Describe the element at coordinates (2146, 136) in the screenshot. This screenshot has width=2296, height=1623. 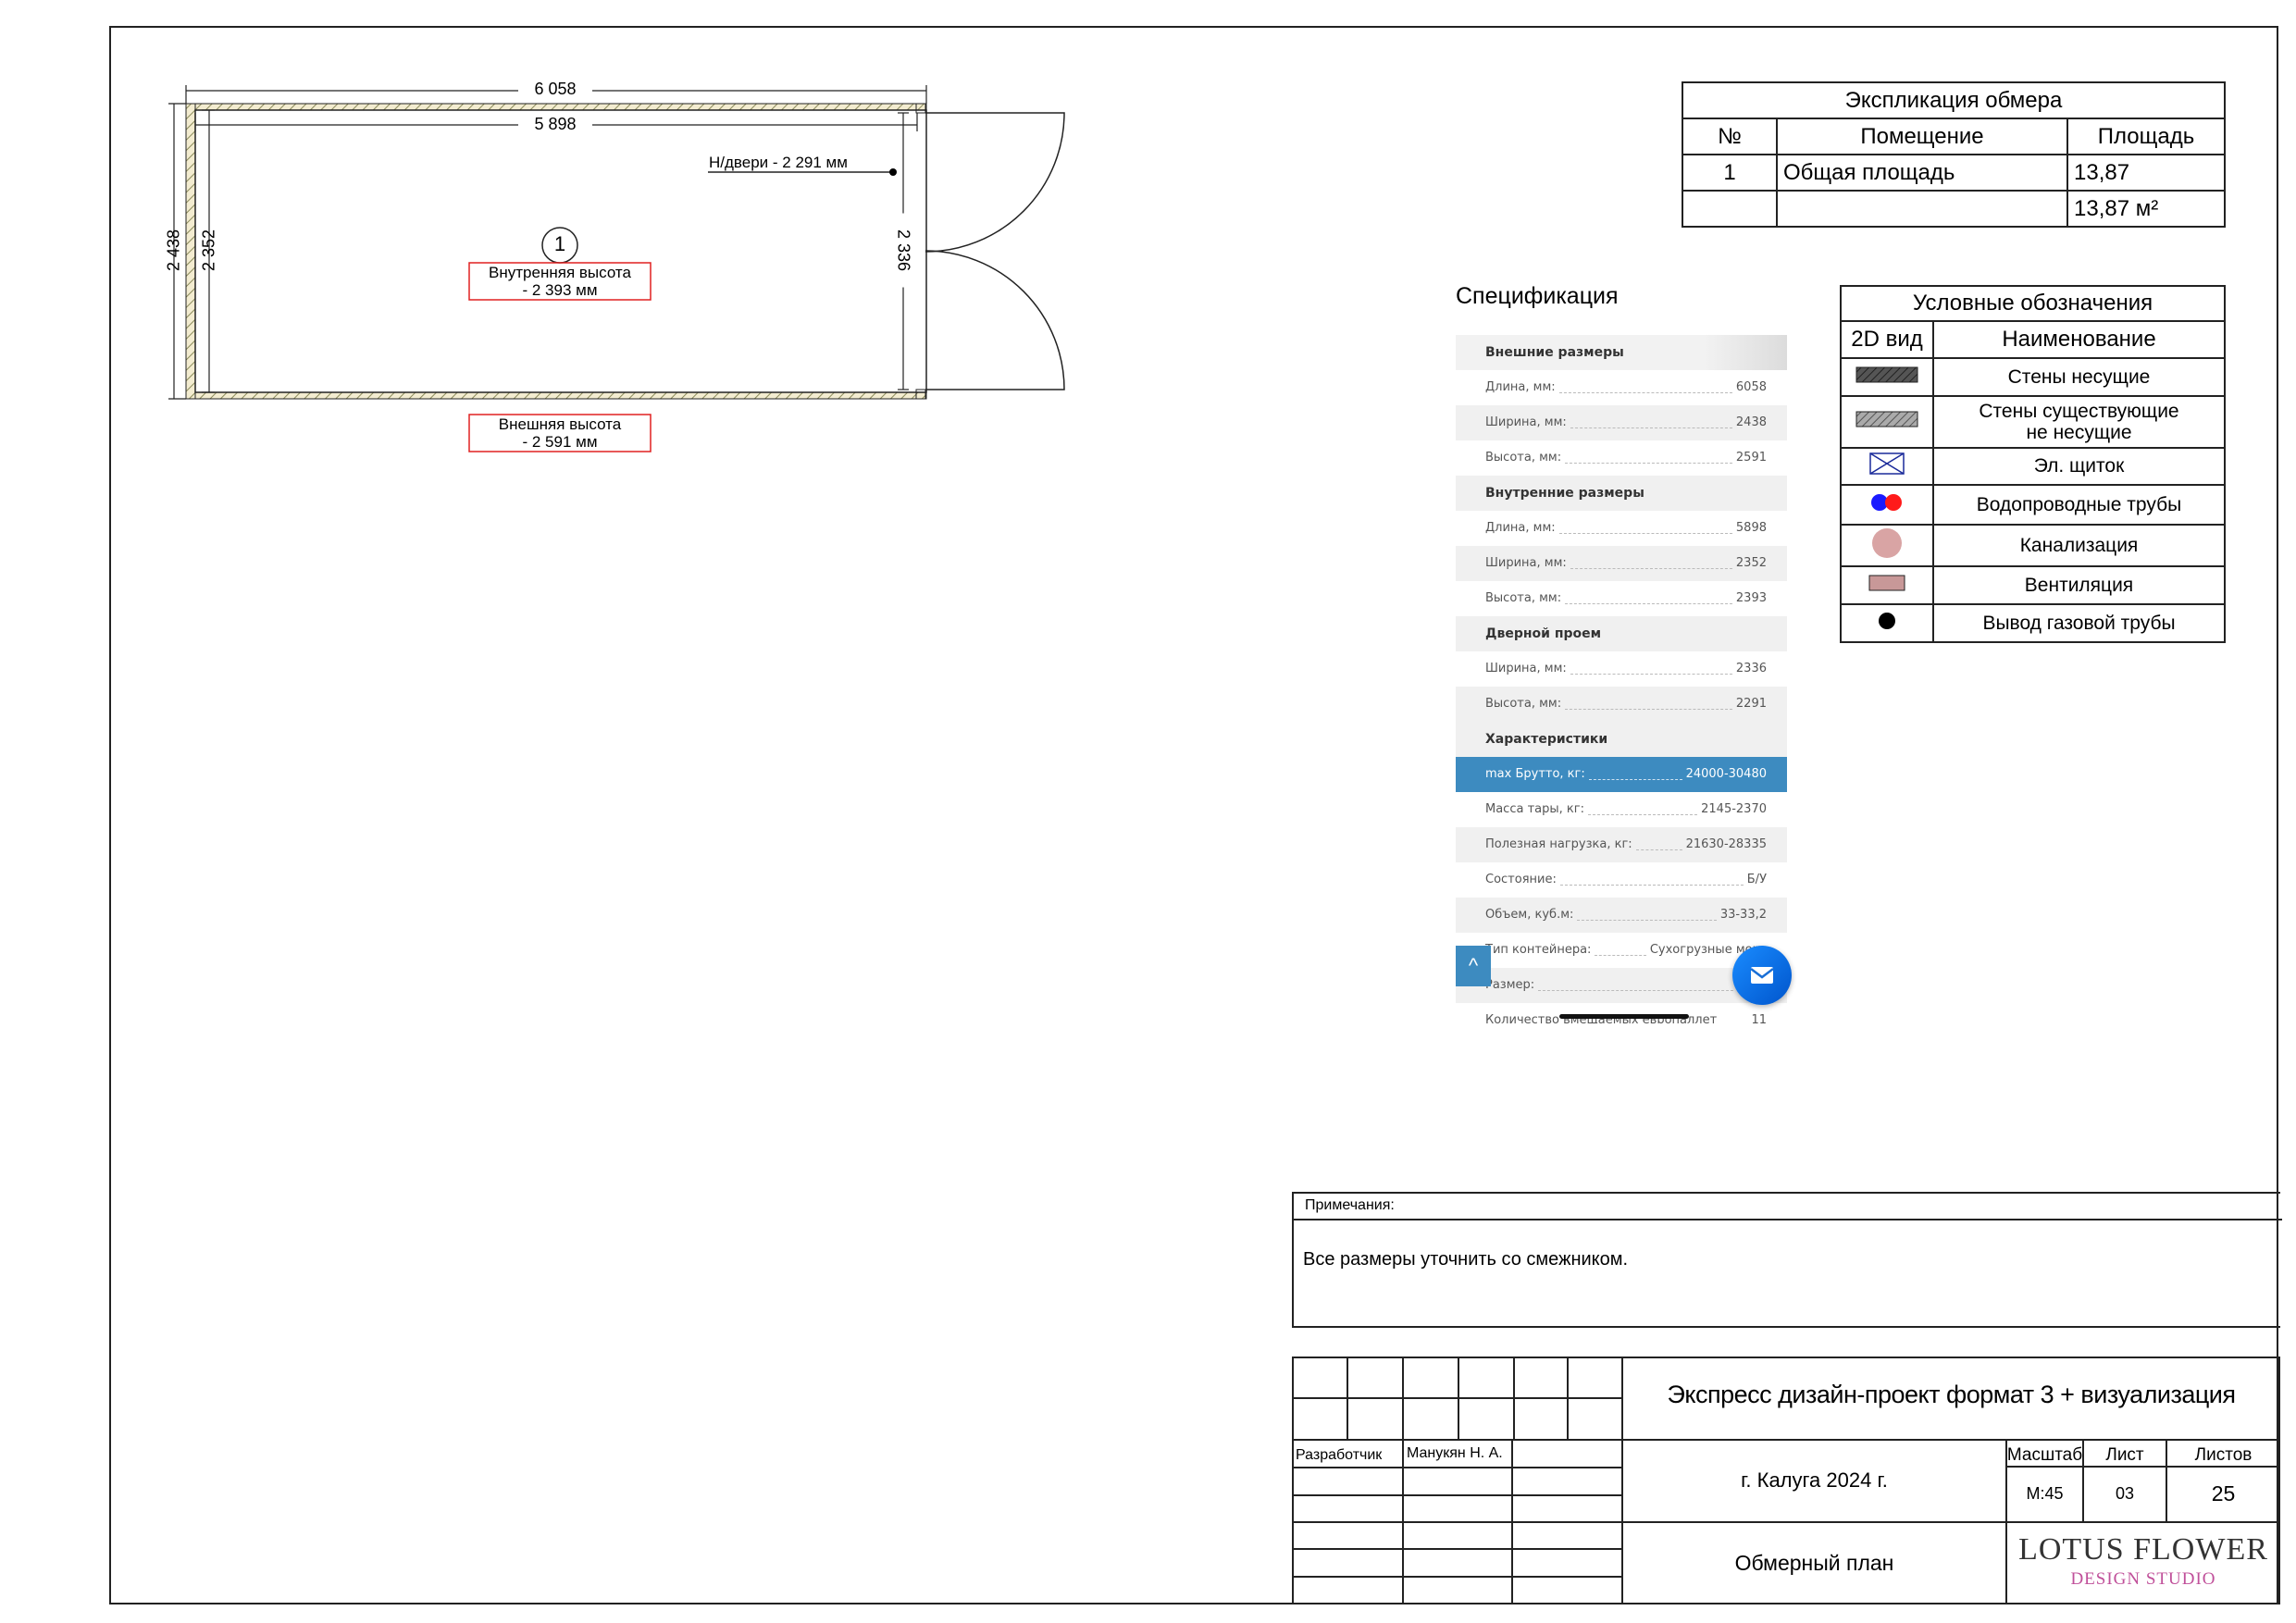
I see `explication-header-area: Площадь` at that location.